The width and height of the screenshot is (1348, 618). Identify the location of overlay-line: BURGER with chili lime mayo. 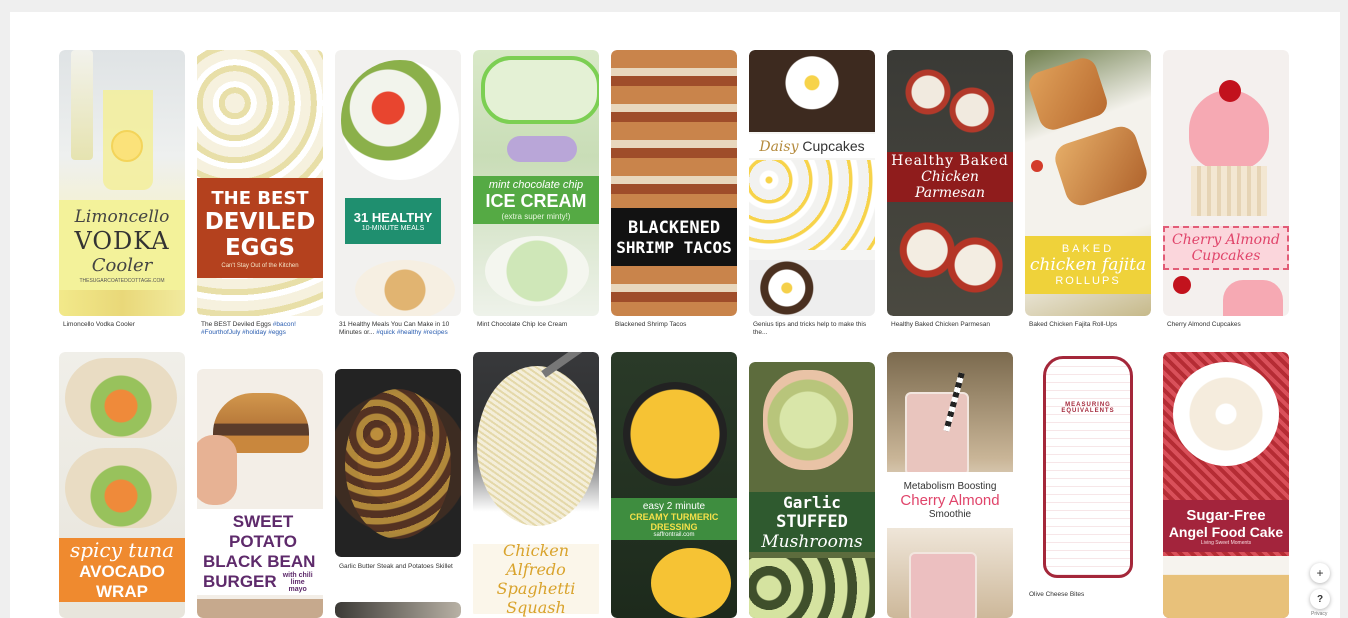
(259, 582).